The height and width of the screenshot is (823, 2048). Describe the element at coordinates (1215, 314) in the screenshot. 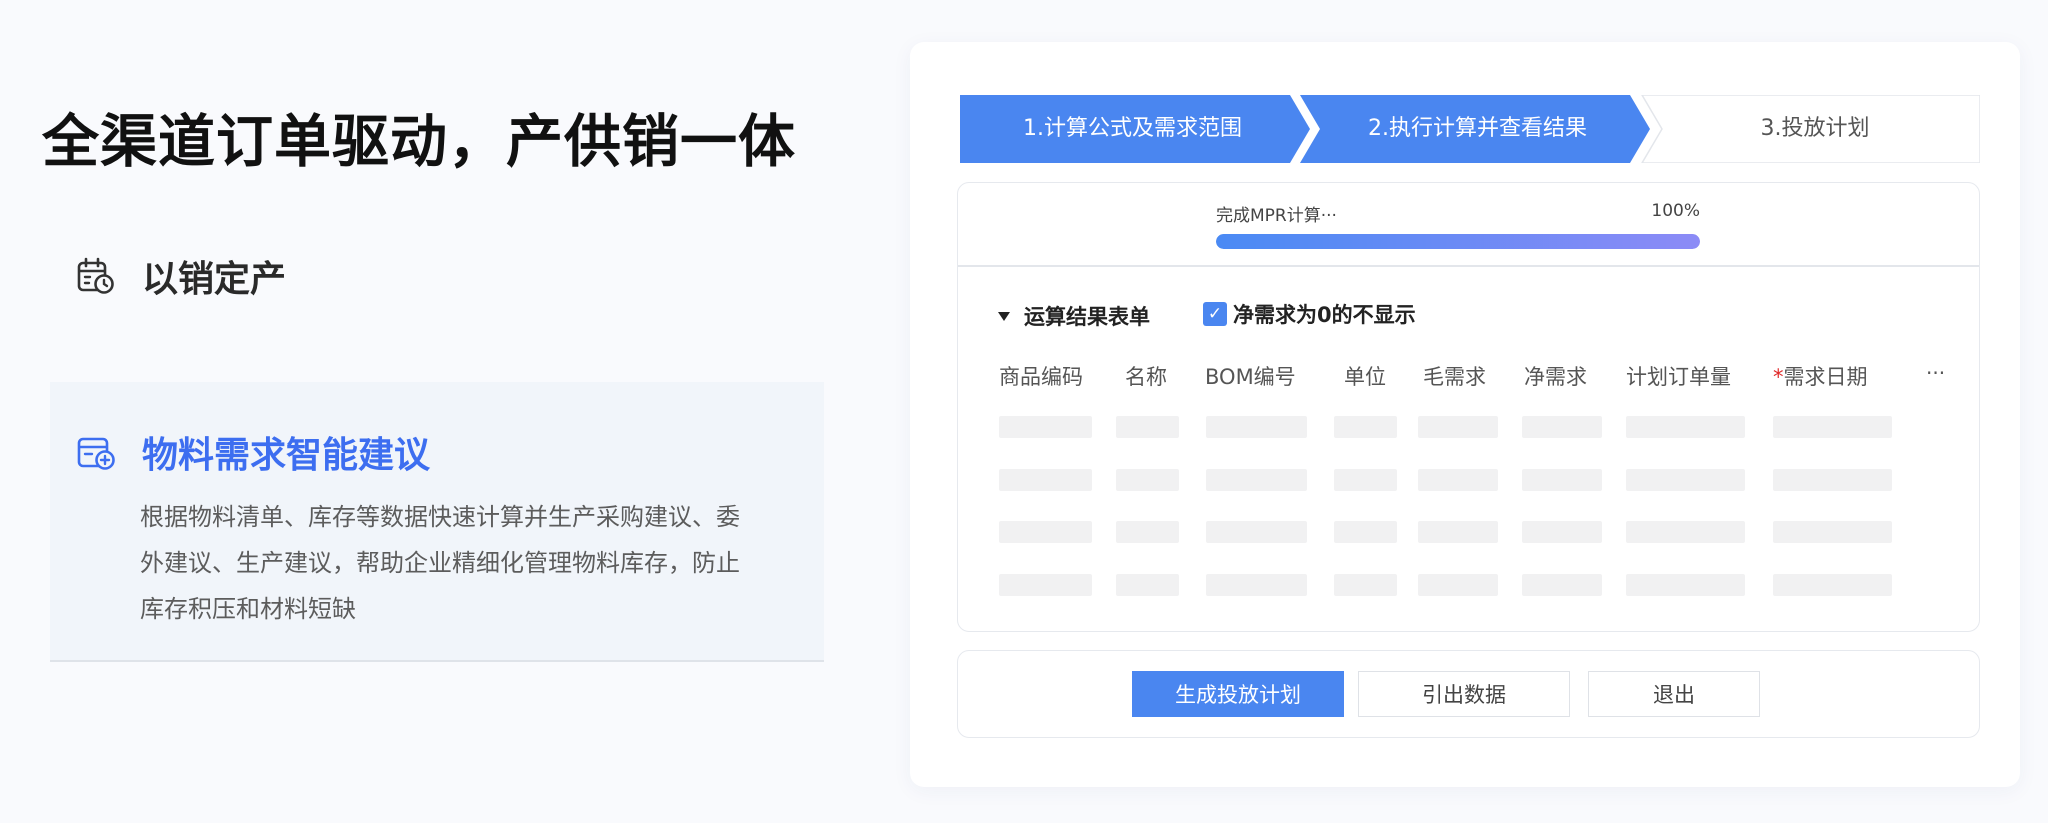

I see `check-icon: ✓` at that location.